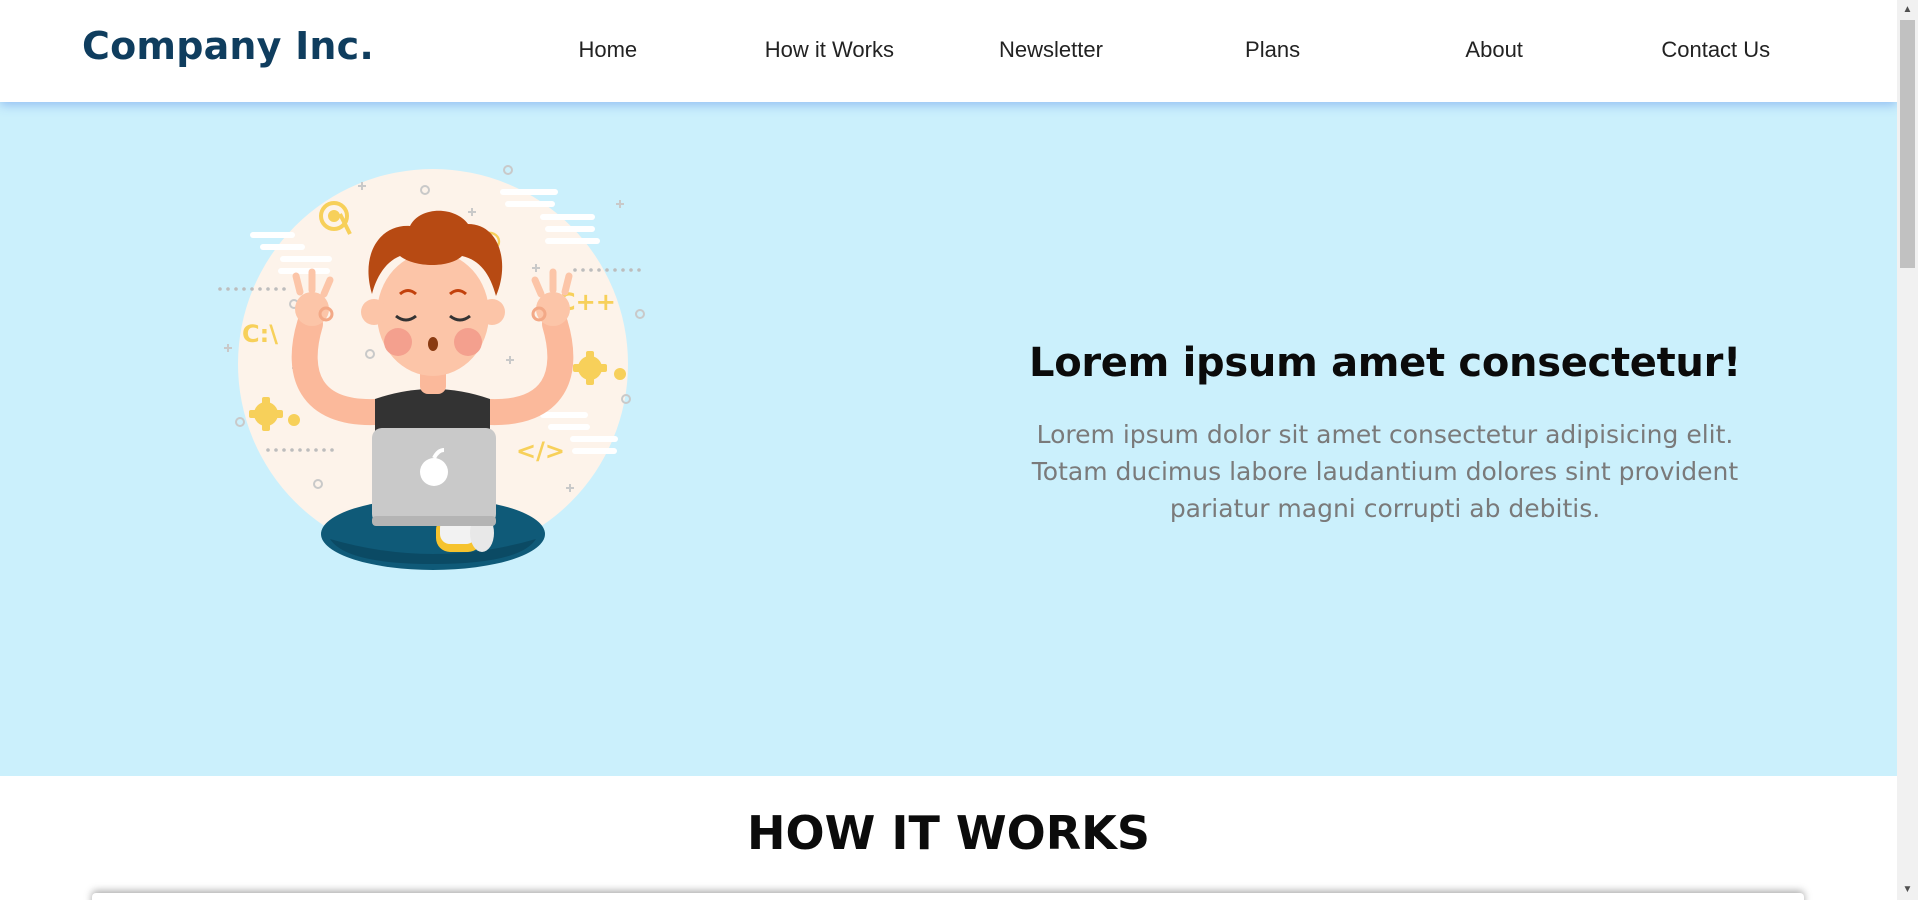 Image resolution: width=1918 pixels, height=900 pixels. I want to click on nav-newsletter: Newsletter, so click(1051, 51).